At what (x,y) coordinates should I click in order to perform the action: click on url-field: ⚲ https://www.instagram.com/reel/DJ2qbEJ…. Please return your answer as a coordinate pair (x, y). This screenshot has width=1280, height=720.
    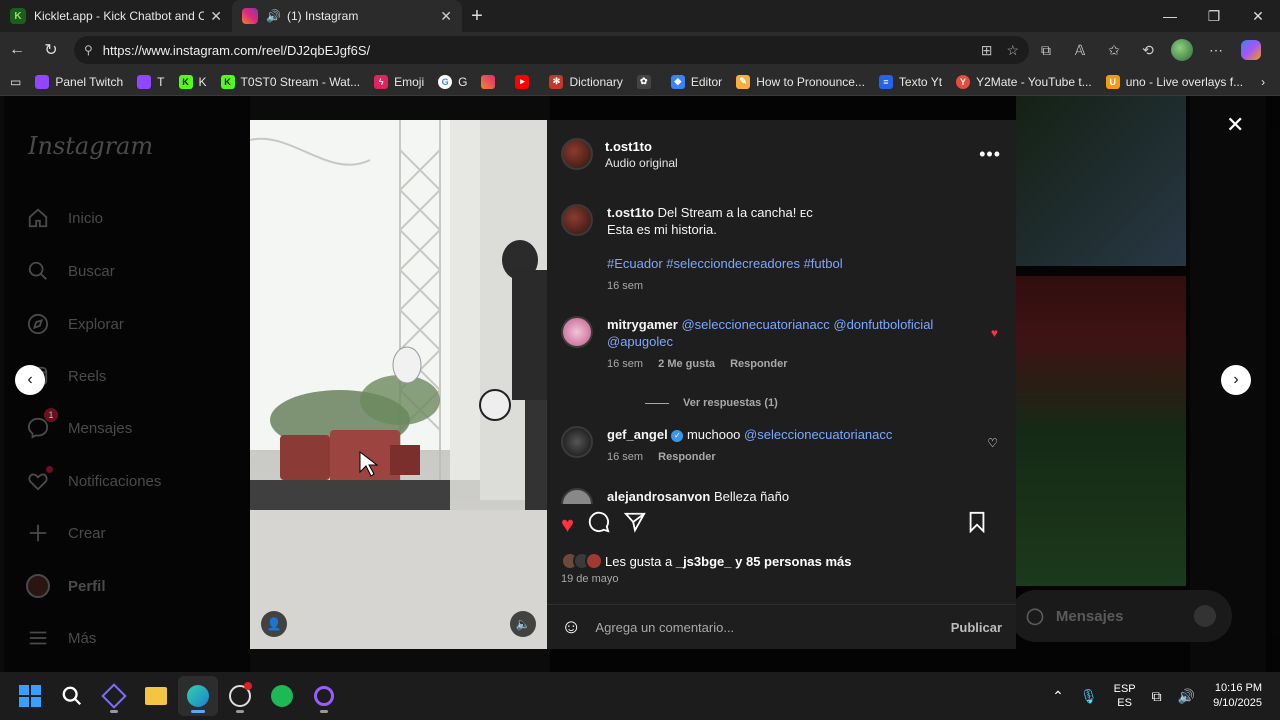
    Looking at the image, I should click on (551, 50).